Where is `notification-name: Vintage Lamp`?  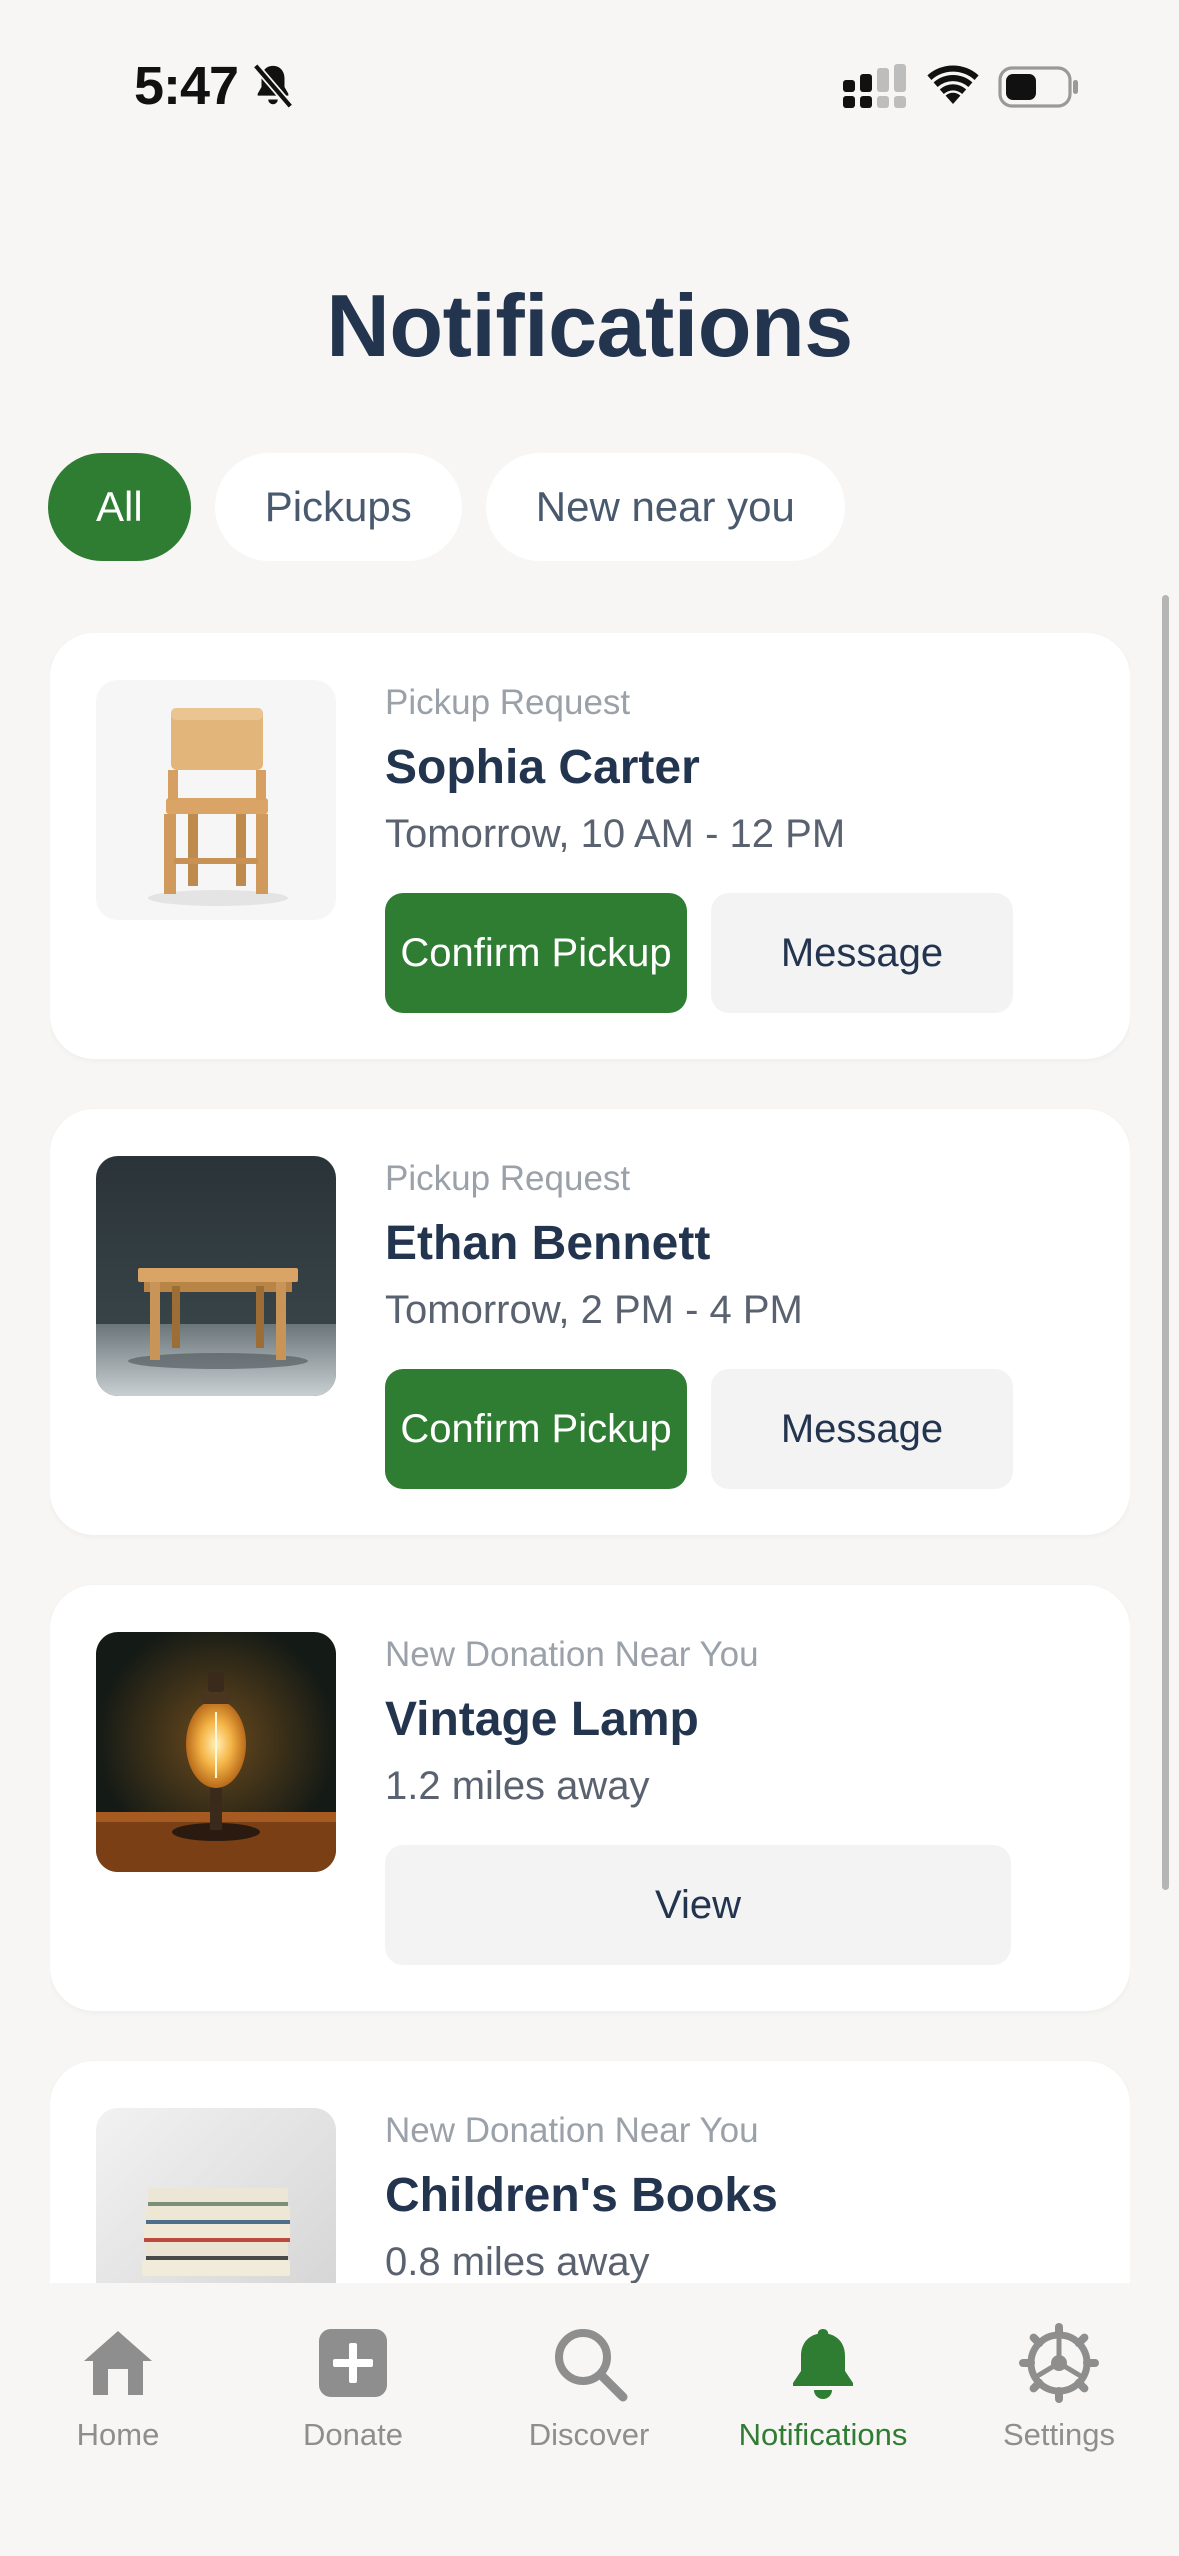 notification-name: Vintage Lamp is located at coordinates (542, 1719).